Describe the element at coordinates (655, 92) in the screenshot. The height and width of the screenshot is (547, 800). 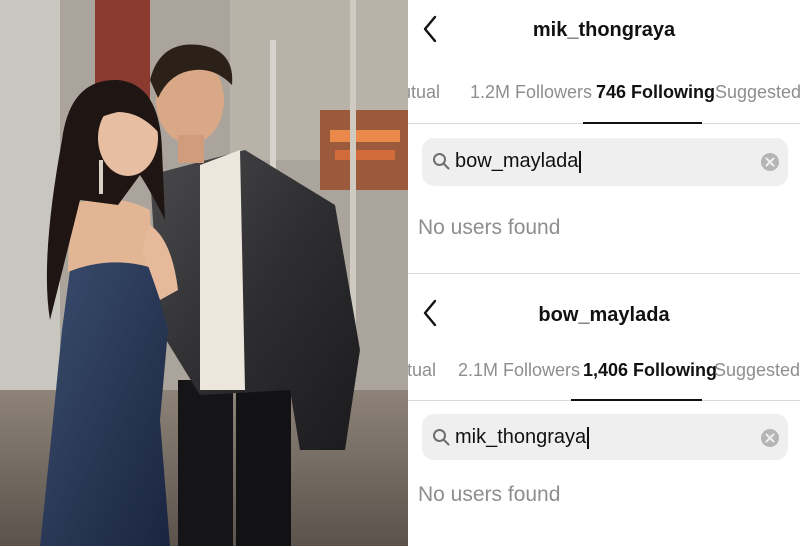
I see `tab-following: 746 Following` at that location.